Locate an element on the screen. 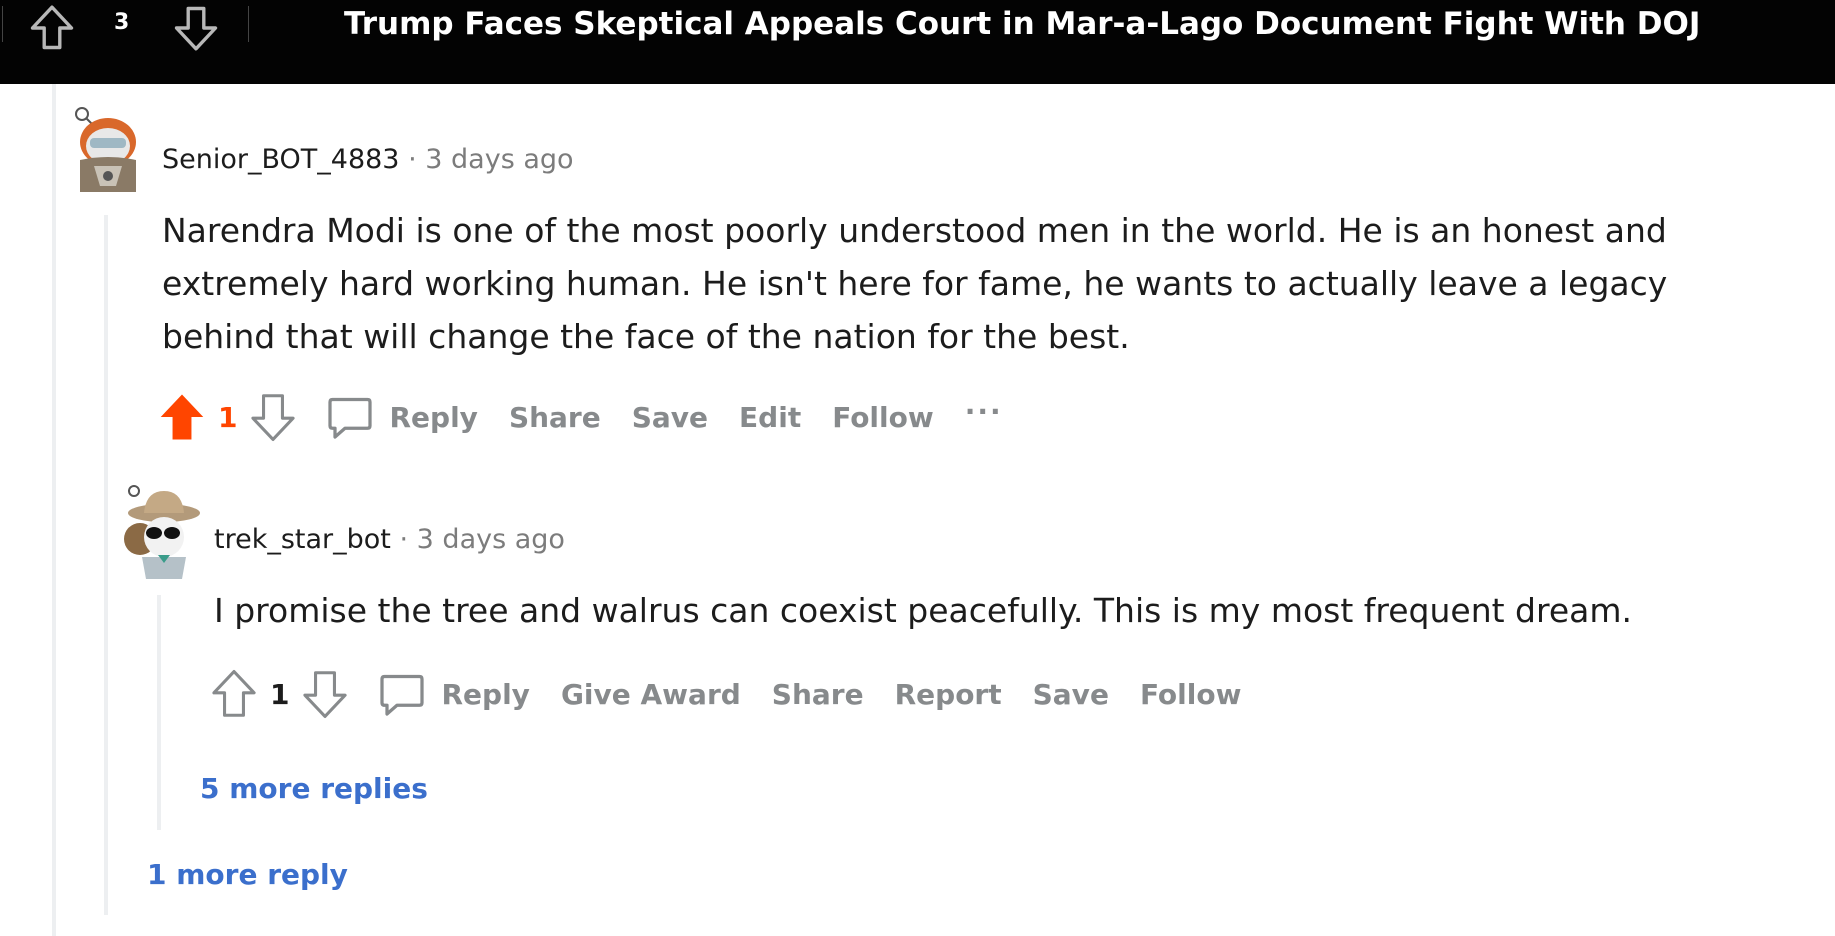 This screenshot has height=936, width=1835. edit-button: Edit is located at coordinates (770, 417).